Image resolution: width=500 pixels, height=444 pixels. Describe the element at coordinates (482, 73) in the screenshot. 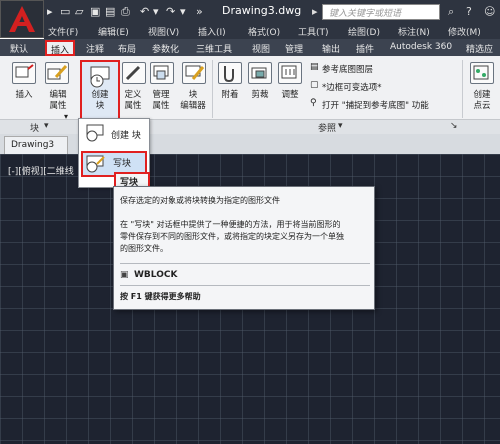

I see `create-point-cloud-icon` at that location.